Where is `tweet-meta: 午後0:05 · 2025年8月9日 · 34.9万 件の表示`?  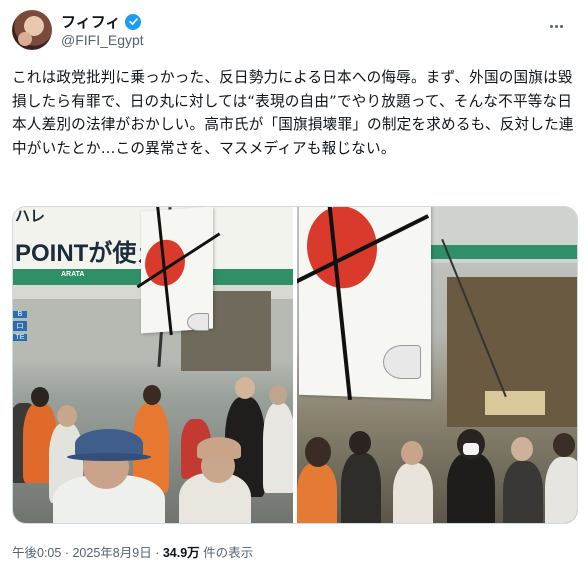
tweet-meta: 午後0:05 · 2025年8月9日 · 34.9万 件の表示 is located at coordinates (132, 551).